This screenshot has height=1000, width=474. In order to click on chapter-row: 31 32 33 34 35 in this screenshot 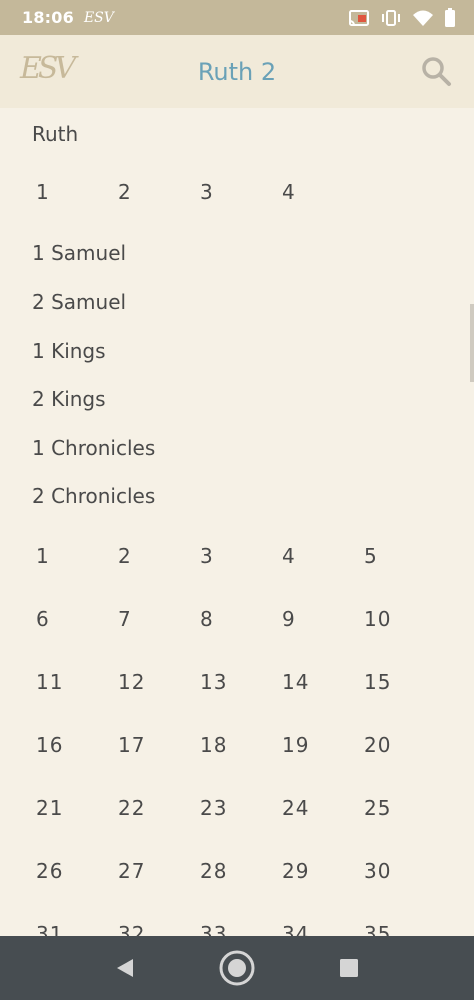, I will do `click(237, 929)`.